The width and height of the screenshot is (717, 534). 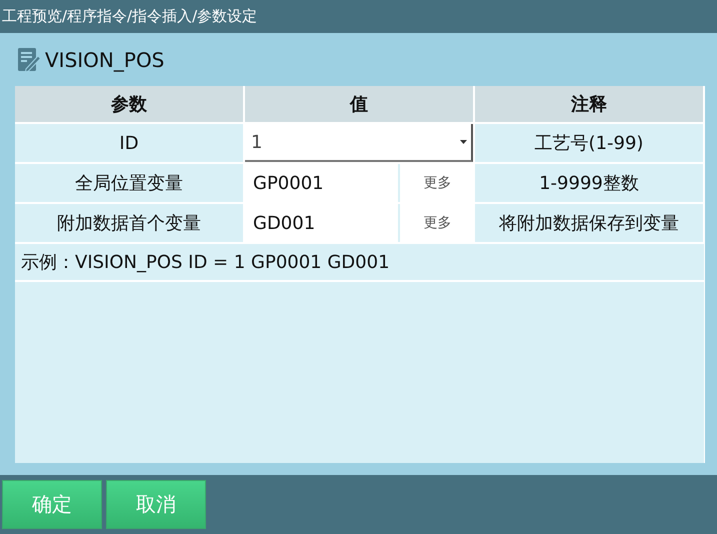 I want to click on column-header: 值, so click(x=360, y=104).